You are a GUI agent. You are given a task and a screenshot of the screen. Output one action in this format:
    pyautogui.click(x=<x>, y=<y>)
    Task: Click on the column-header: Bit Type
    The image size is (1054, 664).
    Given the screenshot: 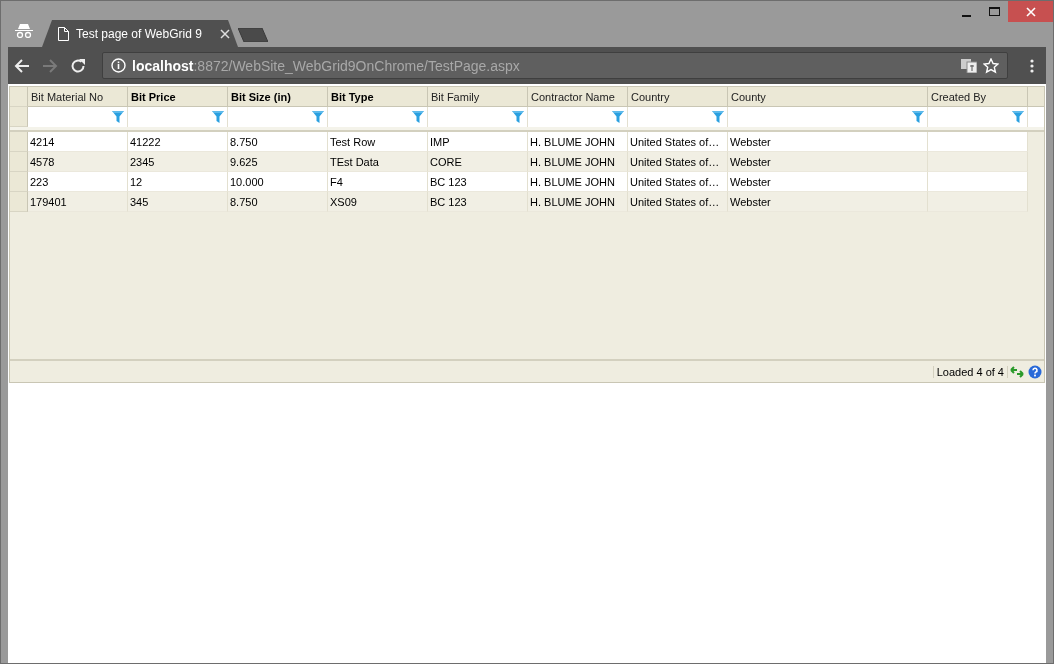 What is the action you would take?
    pyautogui.click(x=378, y=97)
    